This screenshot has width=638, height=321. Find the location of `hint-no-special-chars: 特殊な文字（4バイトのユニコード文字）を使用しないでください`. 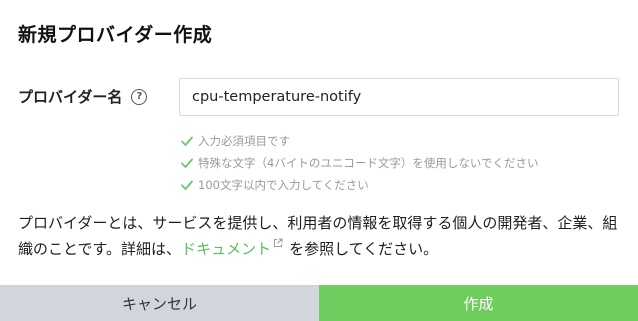

hint-no-special-chars: 特殊な文字（4バイトのユニコード文字）を使用しないでください is located at coordinates (359, 163).